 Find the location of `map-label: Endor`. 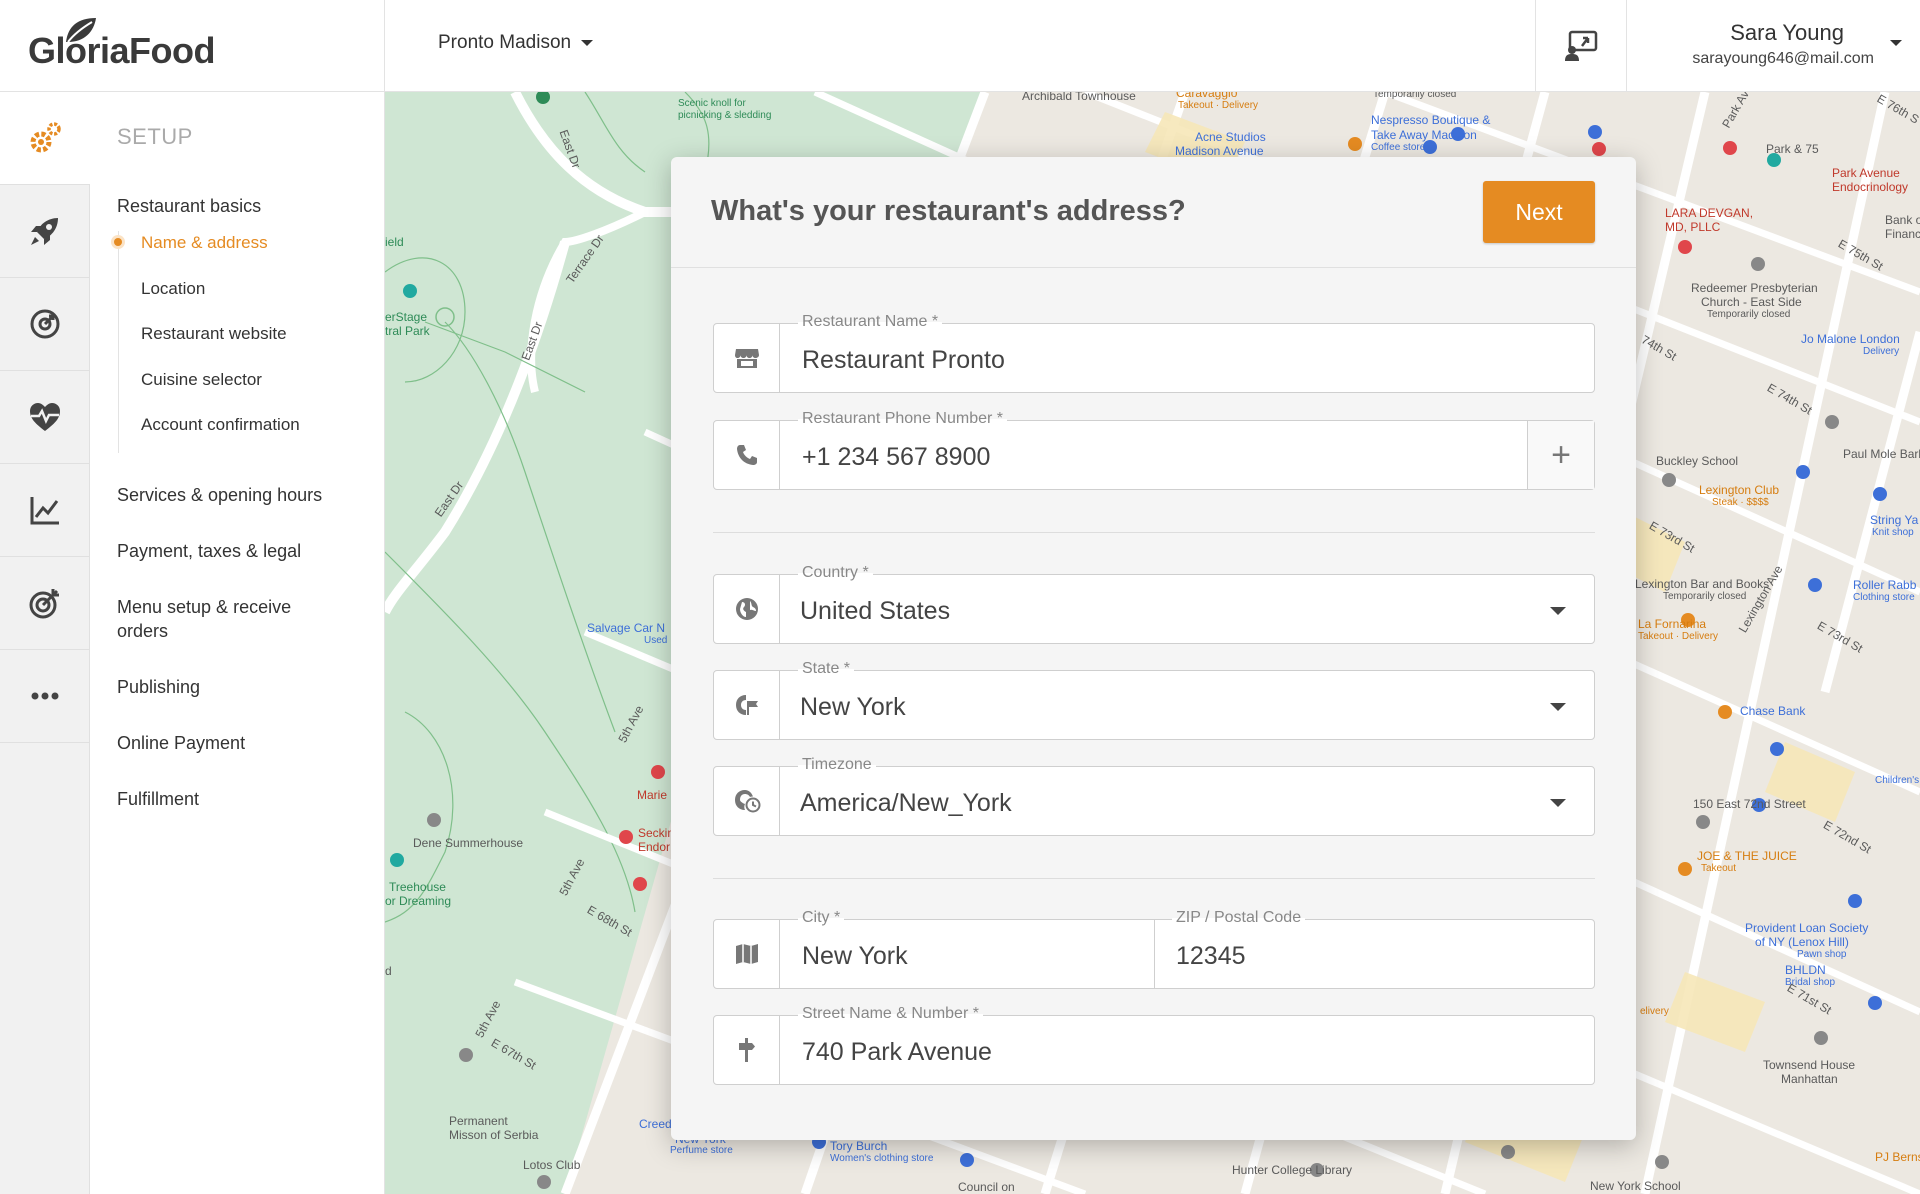

map-label: Endor is located at coordinates (654, 847).